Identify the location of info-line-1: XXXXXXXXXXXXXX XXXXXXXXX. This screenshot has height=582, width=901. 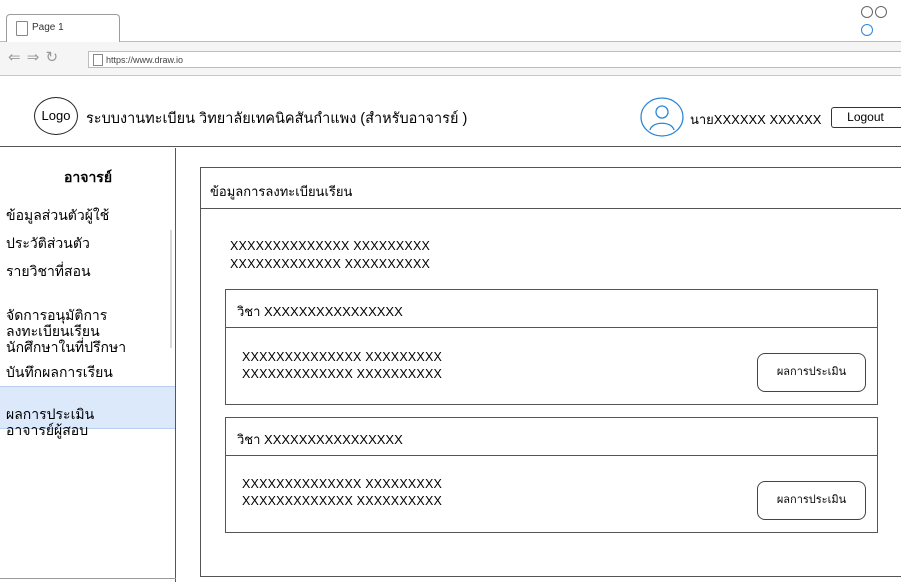
(330, 246).